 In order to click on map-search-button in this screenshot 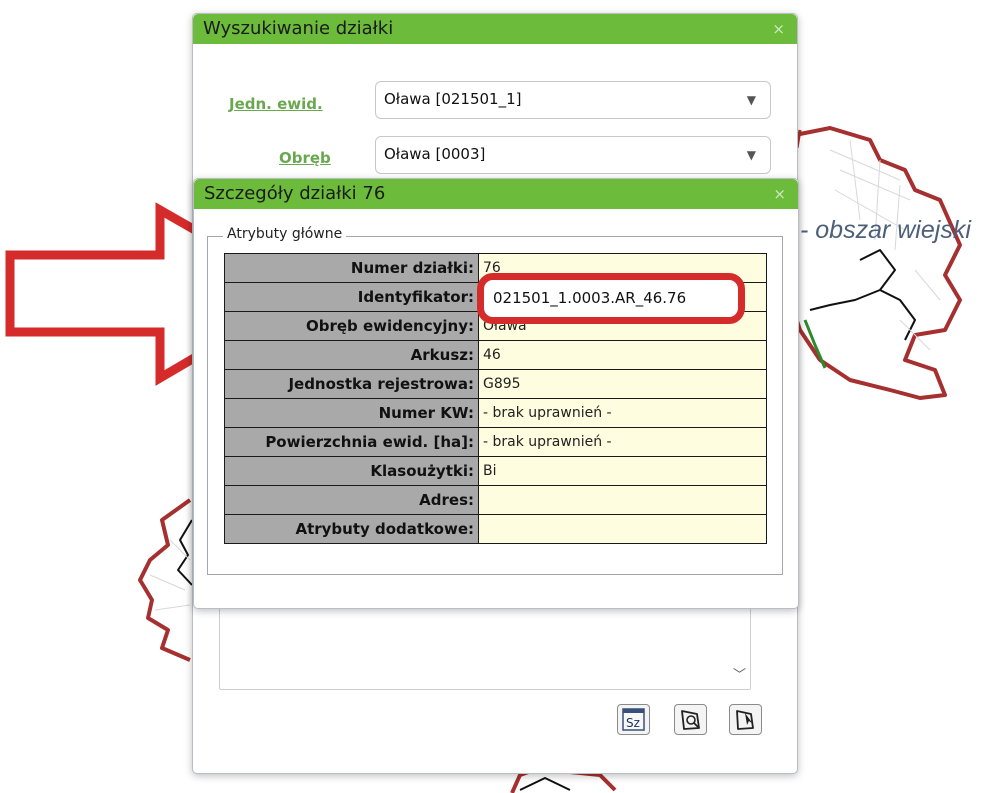, I will do `click(690, 719)`.